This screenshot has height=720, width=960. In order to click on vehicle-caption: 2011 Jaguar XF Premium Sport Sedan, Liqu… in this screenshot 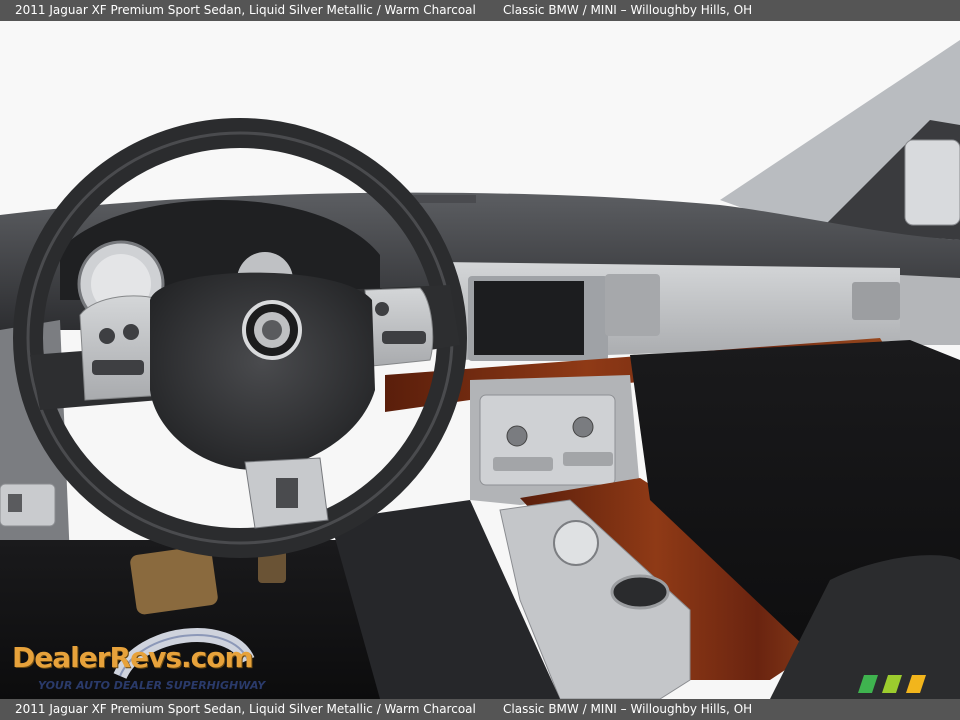, I will do `click(245, 10)`.